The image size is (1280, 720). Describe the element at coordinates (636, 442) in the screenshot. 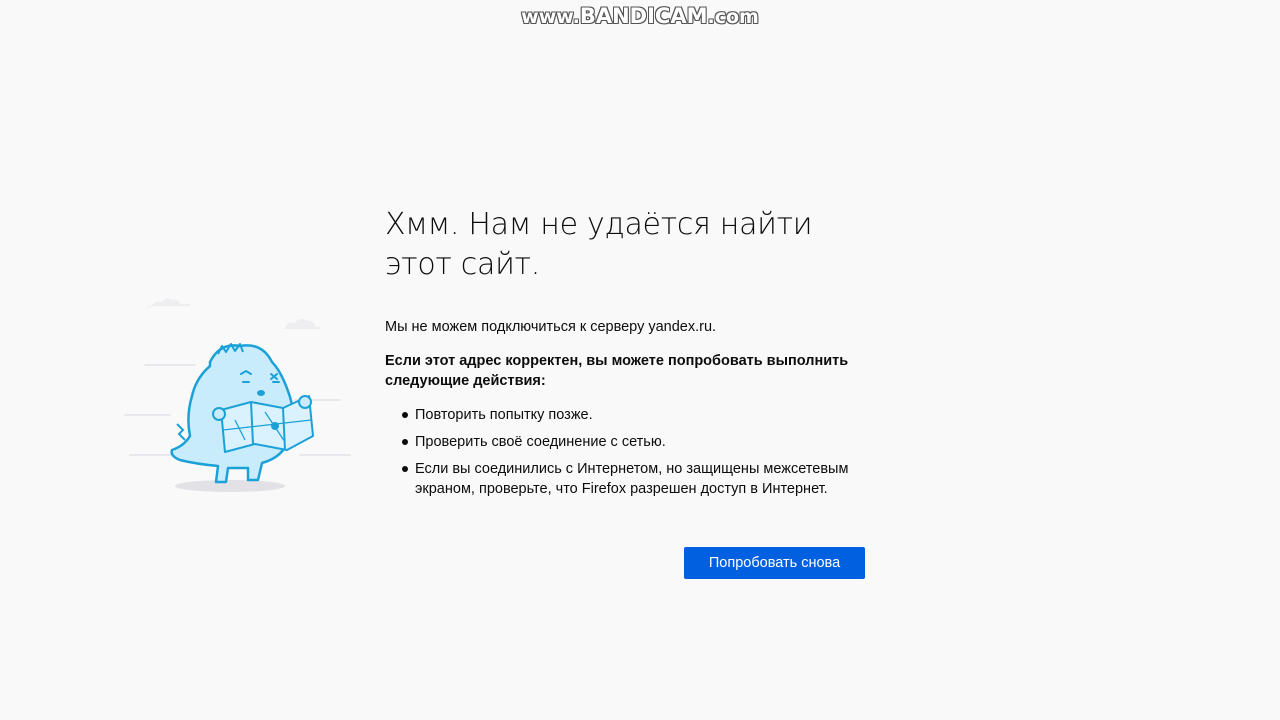

I see `suggestion-item: Проверить своё соединение с сетью.` at that location.